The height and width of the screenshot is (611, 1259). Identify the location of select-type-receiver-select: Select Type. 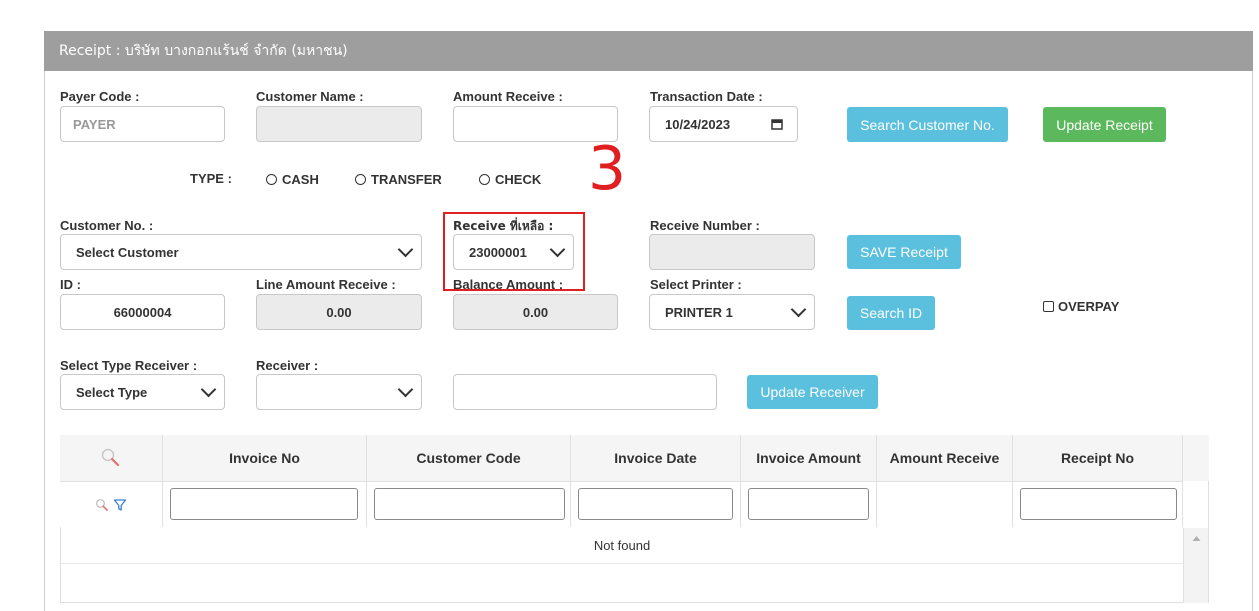
(142, 392).